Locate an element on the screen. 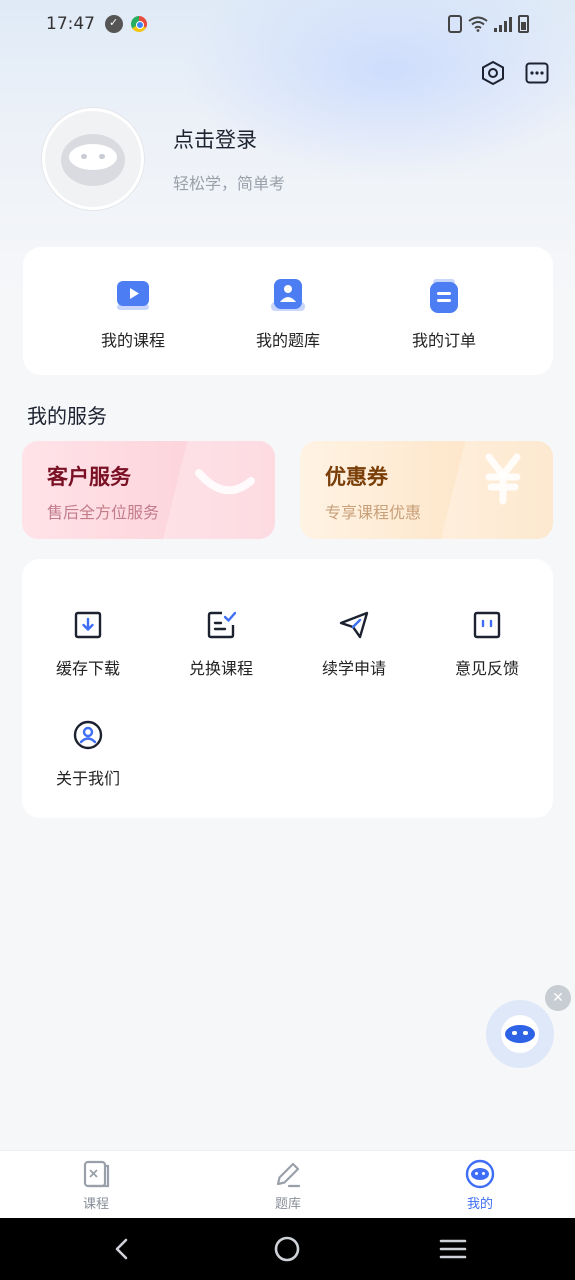  about-us-item: 关于我们 is located at coordinates (88, 754).